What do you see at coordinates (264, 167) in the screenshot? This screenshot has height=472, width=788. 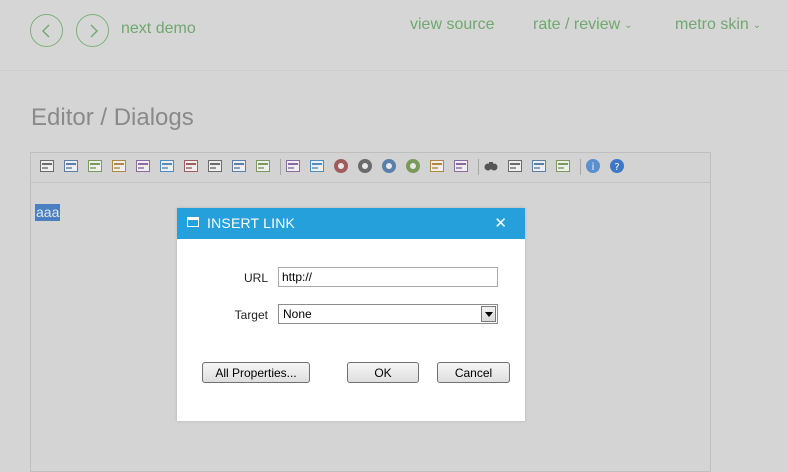 I see `format-painter-icon` at bounding box center [264, 167].